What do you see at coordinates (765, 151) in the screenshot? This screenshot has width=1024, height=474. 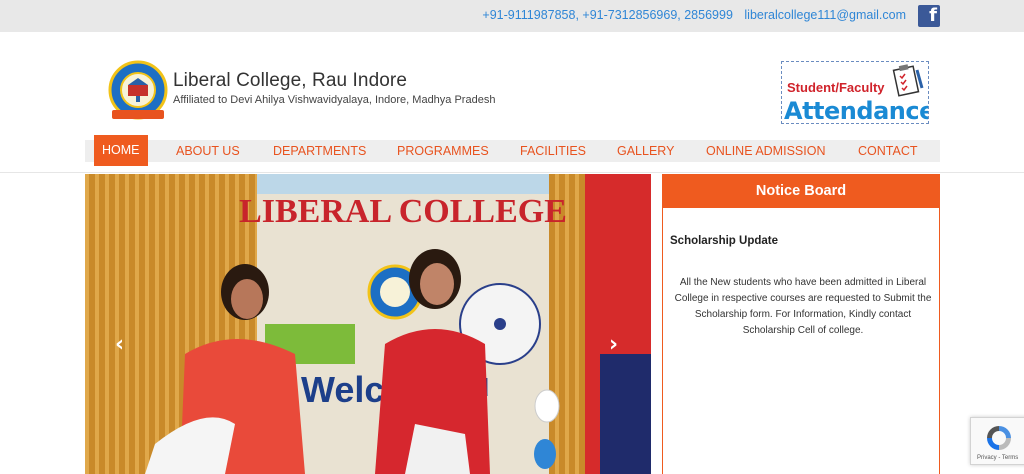 I see `nav-item-online-admission: ONLINE ADMISSION` at bounding box center [765, 151].